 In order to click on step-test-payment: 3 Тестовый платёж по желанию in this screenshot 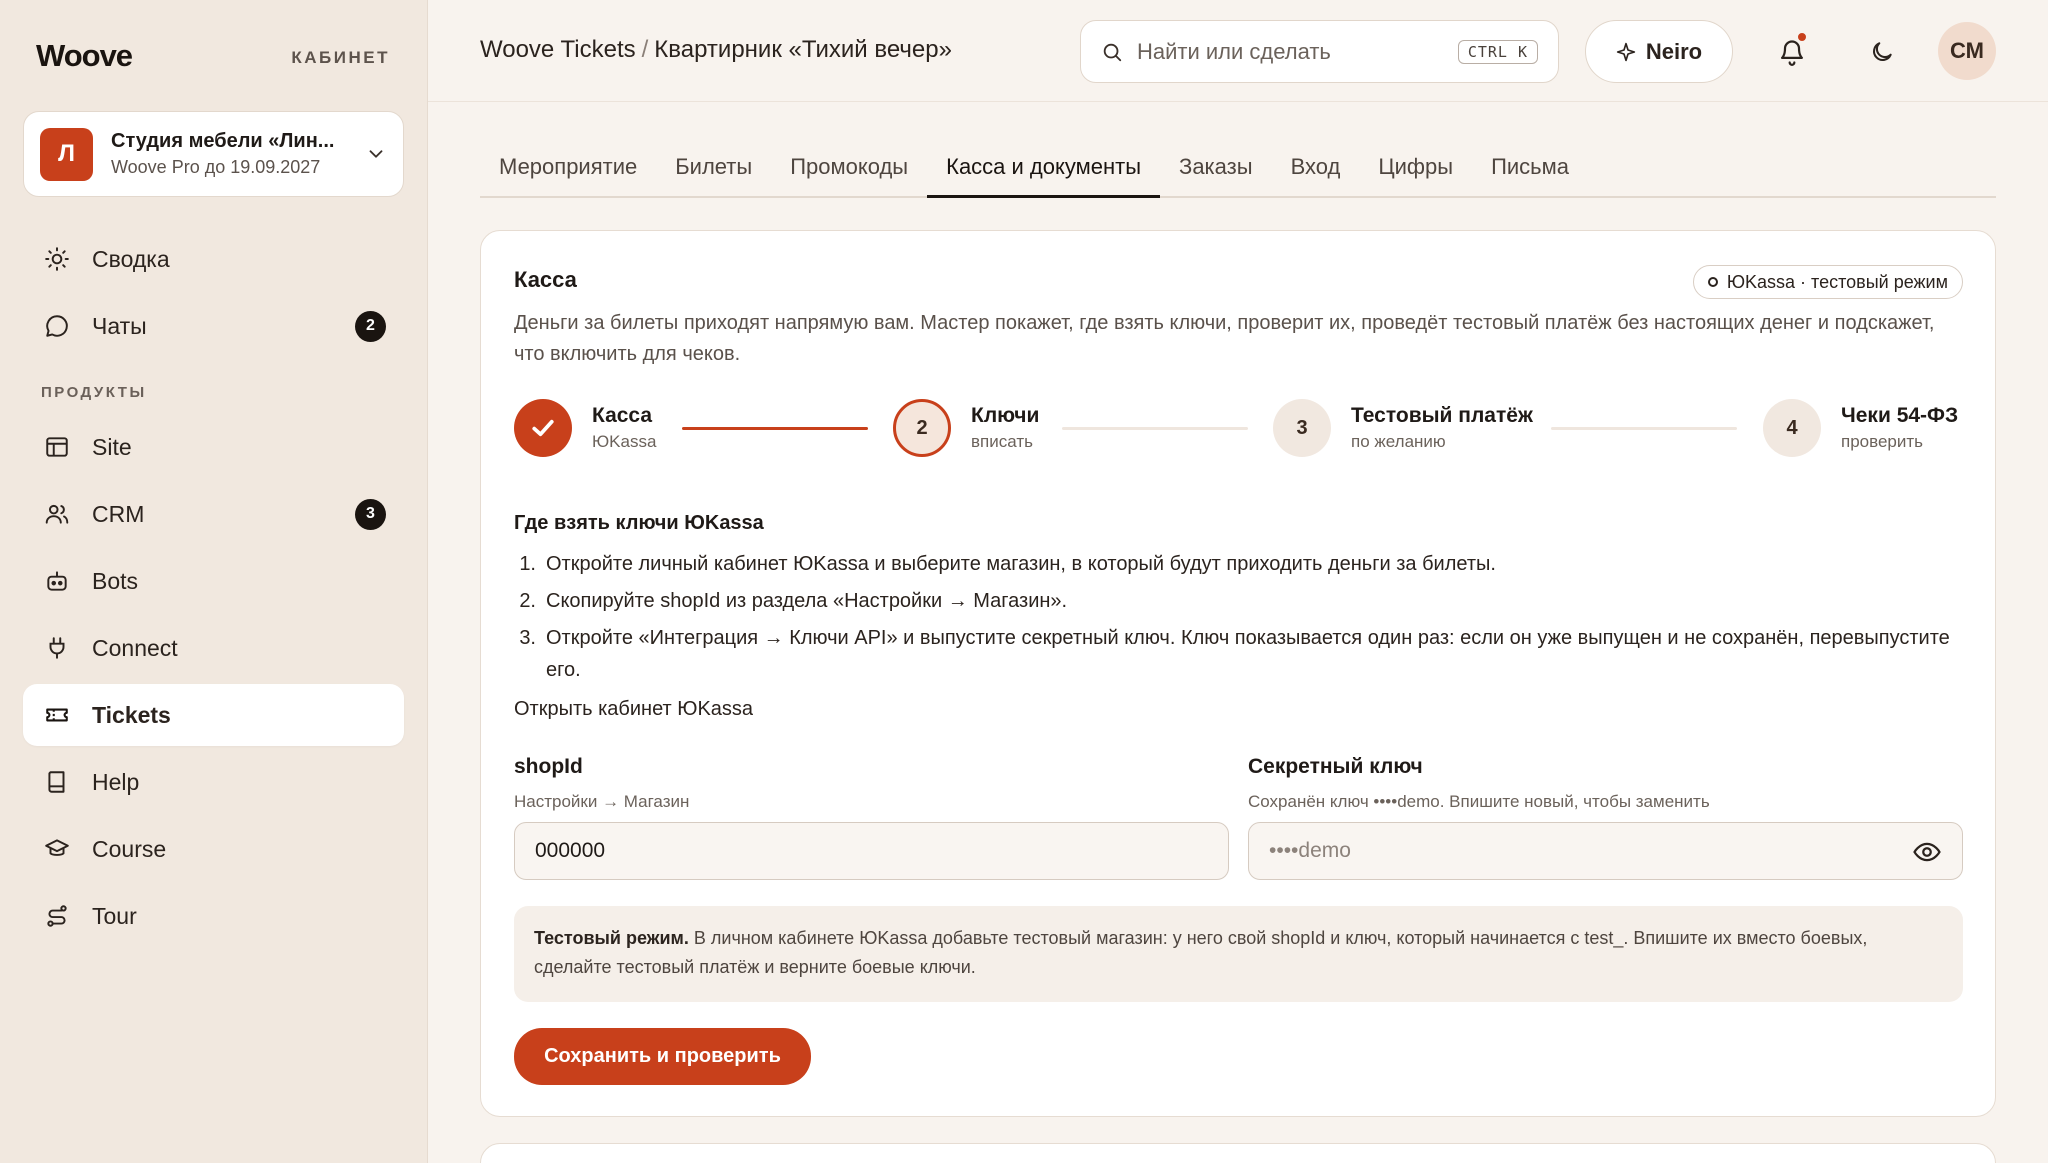, I will do `click(1403, 428)`.